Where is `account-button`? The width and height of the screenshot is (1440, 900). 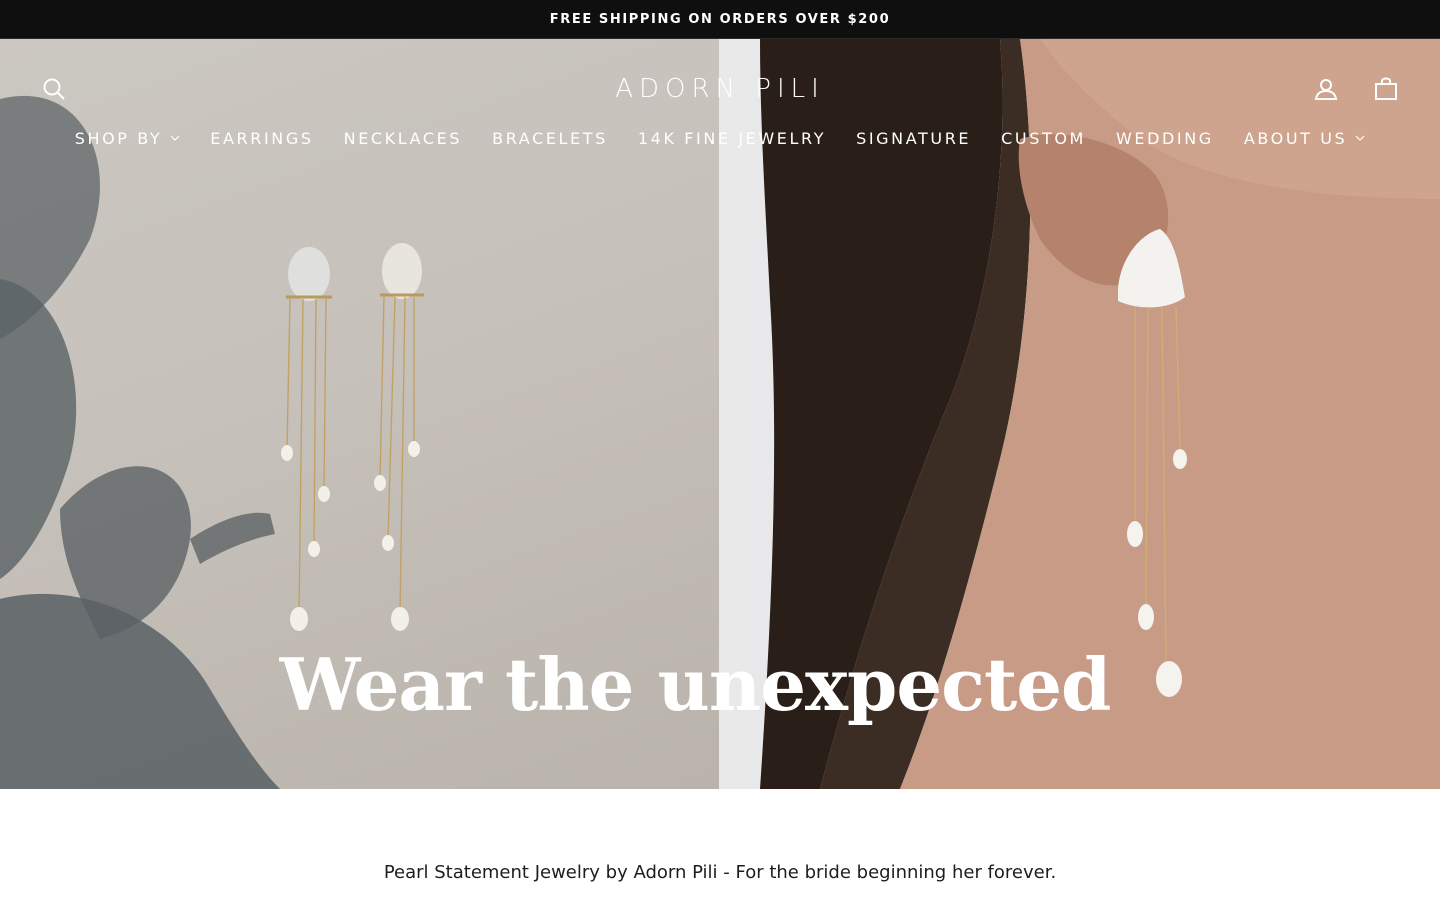
account-button is located at coordinates (1326, 89).